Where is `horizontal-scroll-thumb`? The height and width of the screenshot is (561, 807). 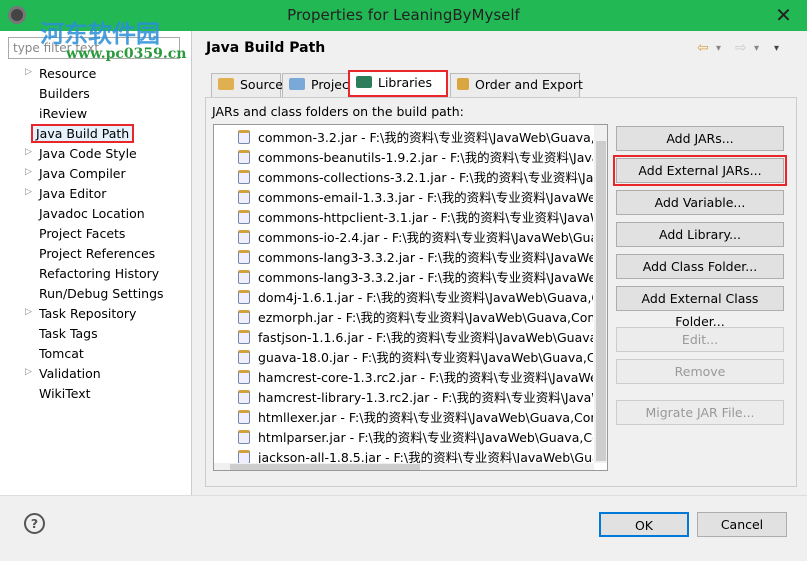
horizontal-scroll-thumb is located at coordinates (325, 467).